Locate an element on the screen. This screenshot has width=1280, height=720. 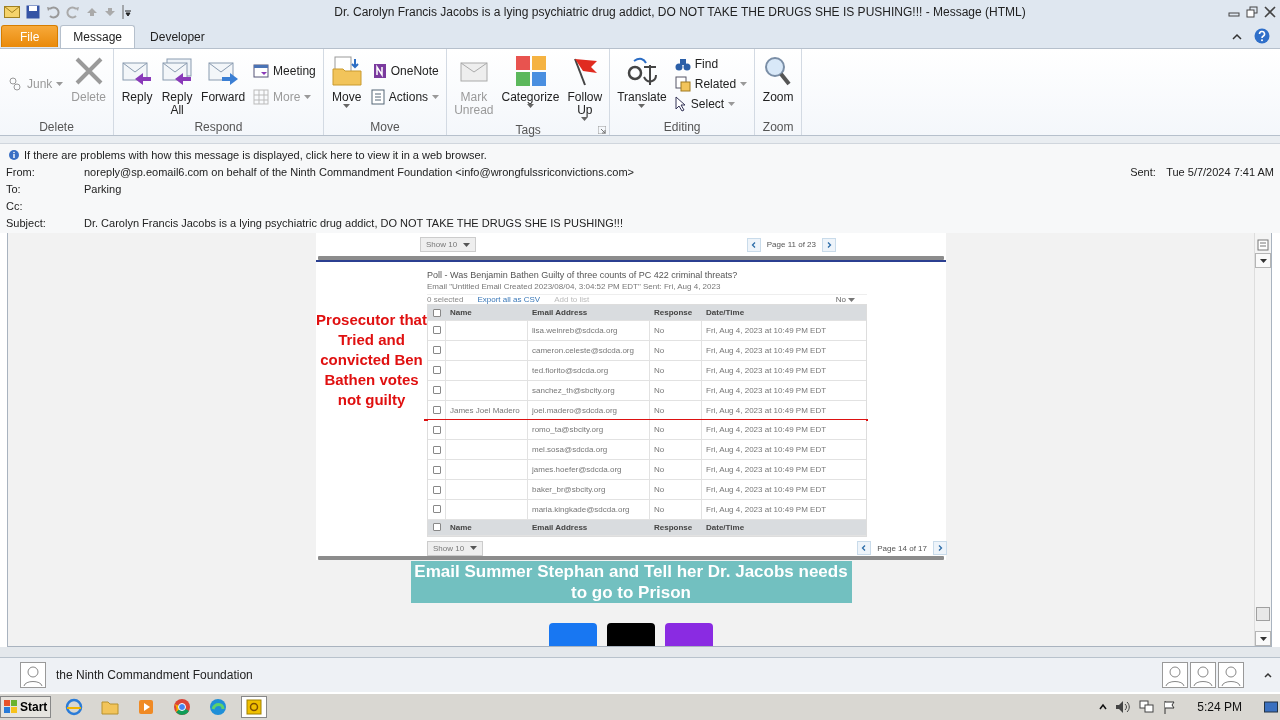
circle-logo-icon is located at coordinates (182, 707).